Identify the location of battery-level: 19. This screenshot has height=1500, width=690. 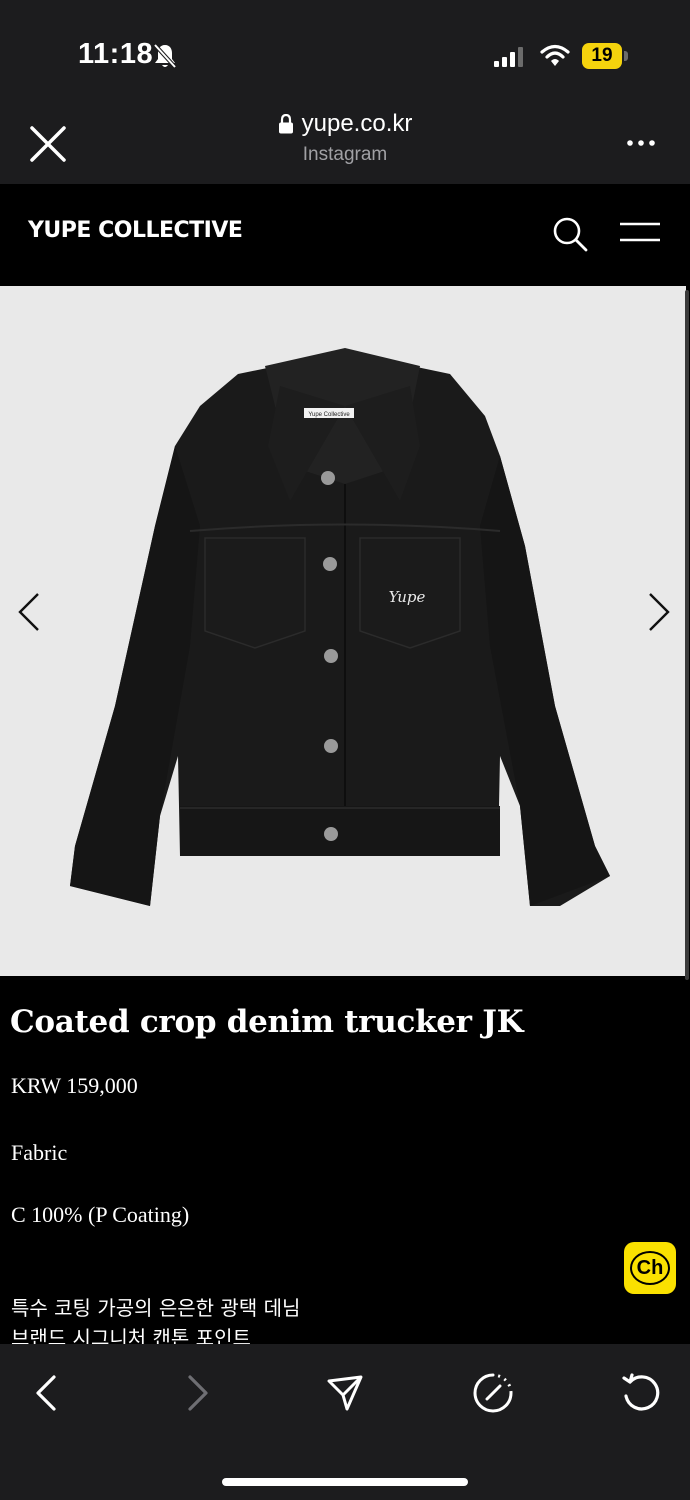
(602, 55).